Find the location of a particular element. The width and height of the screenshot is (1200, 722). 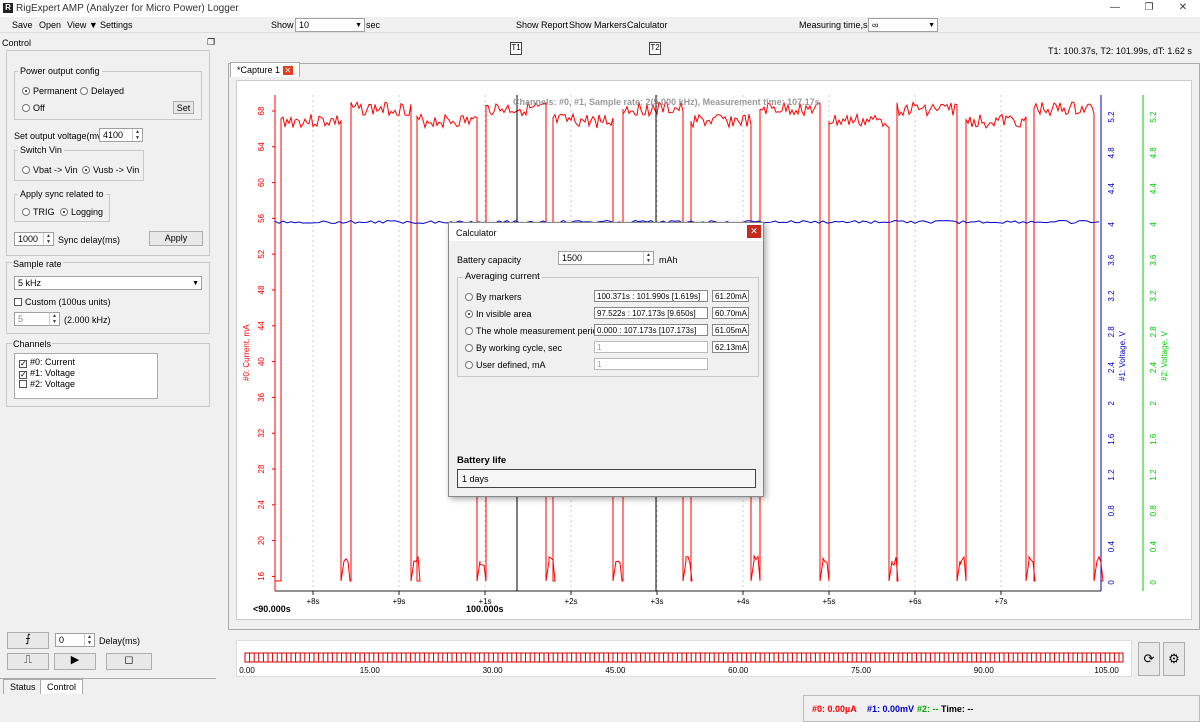

show-seconds-combo: 10 ▼ is located at coordinates (330, 25).